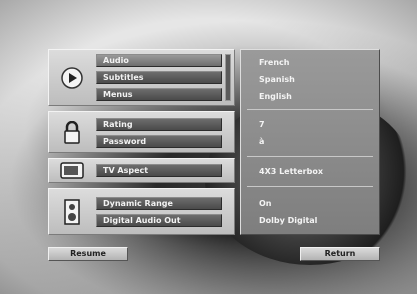 The width and height of the screenshot is (417, 294). I want to click on menu-item-tv-aspect: TV Aspect, so click(159, 170).